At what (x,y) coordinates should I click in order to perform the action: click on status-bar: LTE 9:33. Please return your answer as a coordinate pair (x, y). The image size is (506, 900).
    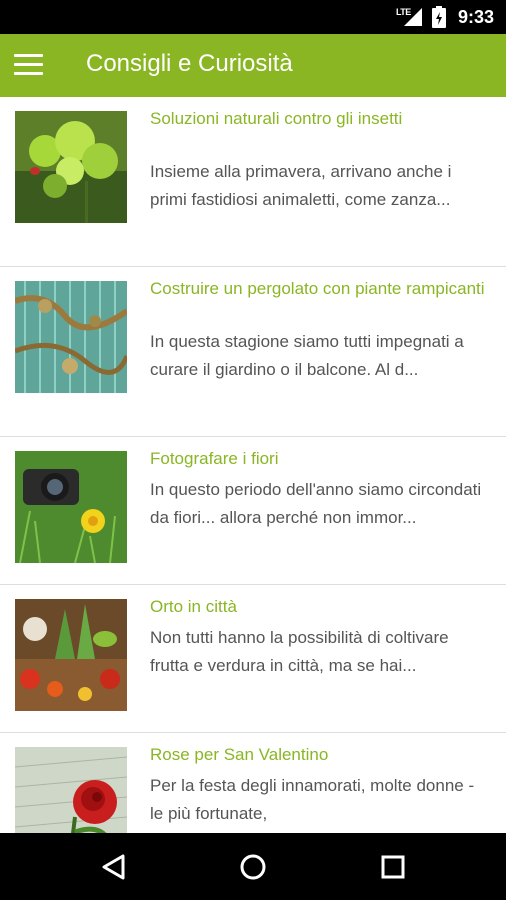
    Looking at the image, I should click on (253, 17).